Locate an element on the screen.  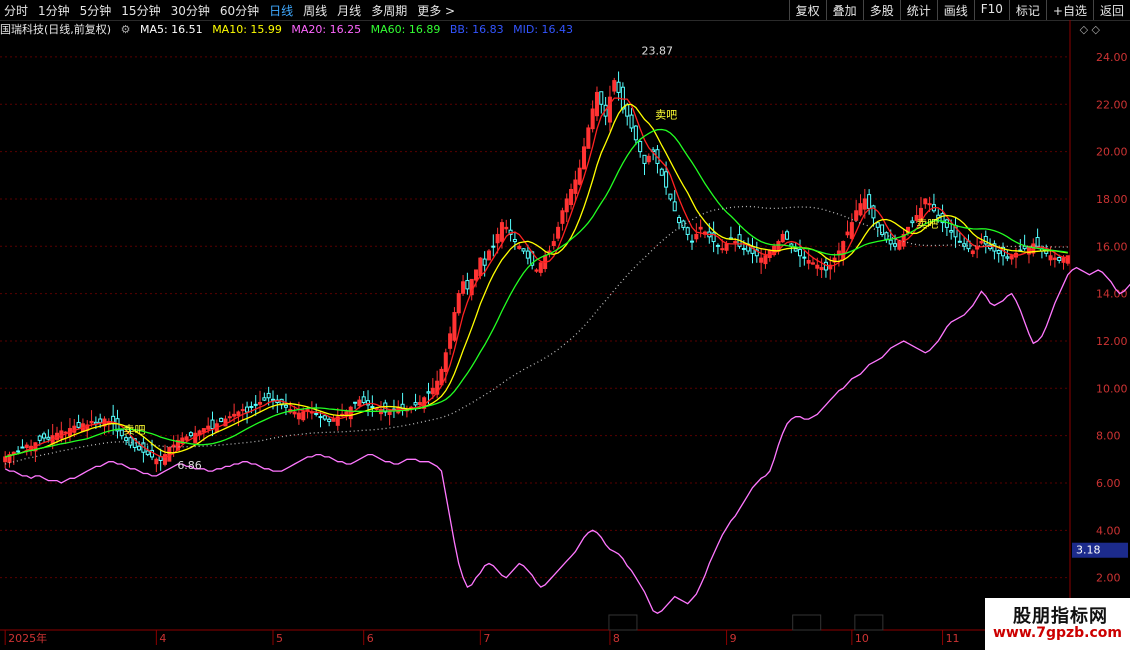
y-tick-label: 16.00 is located at coordinates (1112, 246).